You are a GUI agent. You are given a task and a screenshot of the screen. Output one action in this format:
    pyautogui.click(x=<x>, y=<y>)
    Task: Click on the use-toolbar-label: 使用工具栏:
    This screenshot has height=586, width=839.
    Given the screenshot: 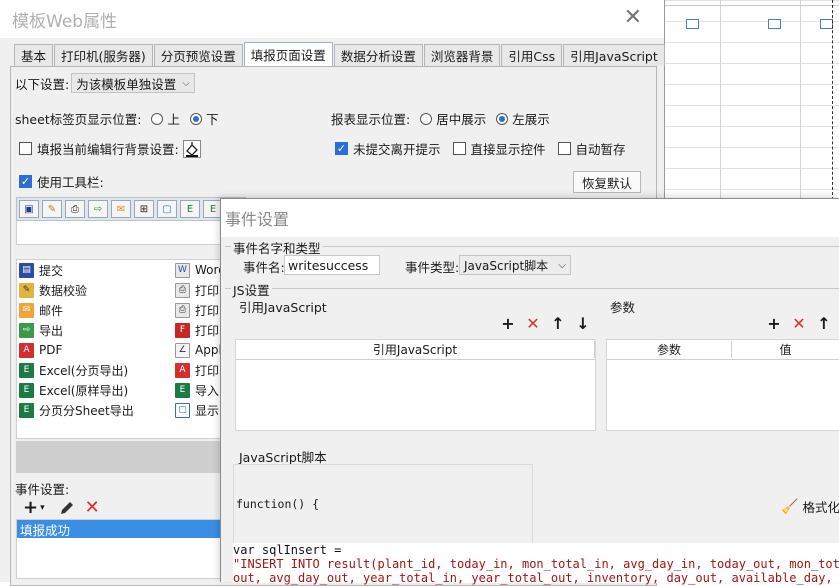 What is the action you would take?
    pyautogui.click(x=70, y=182)
    